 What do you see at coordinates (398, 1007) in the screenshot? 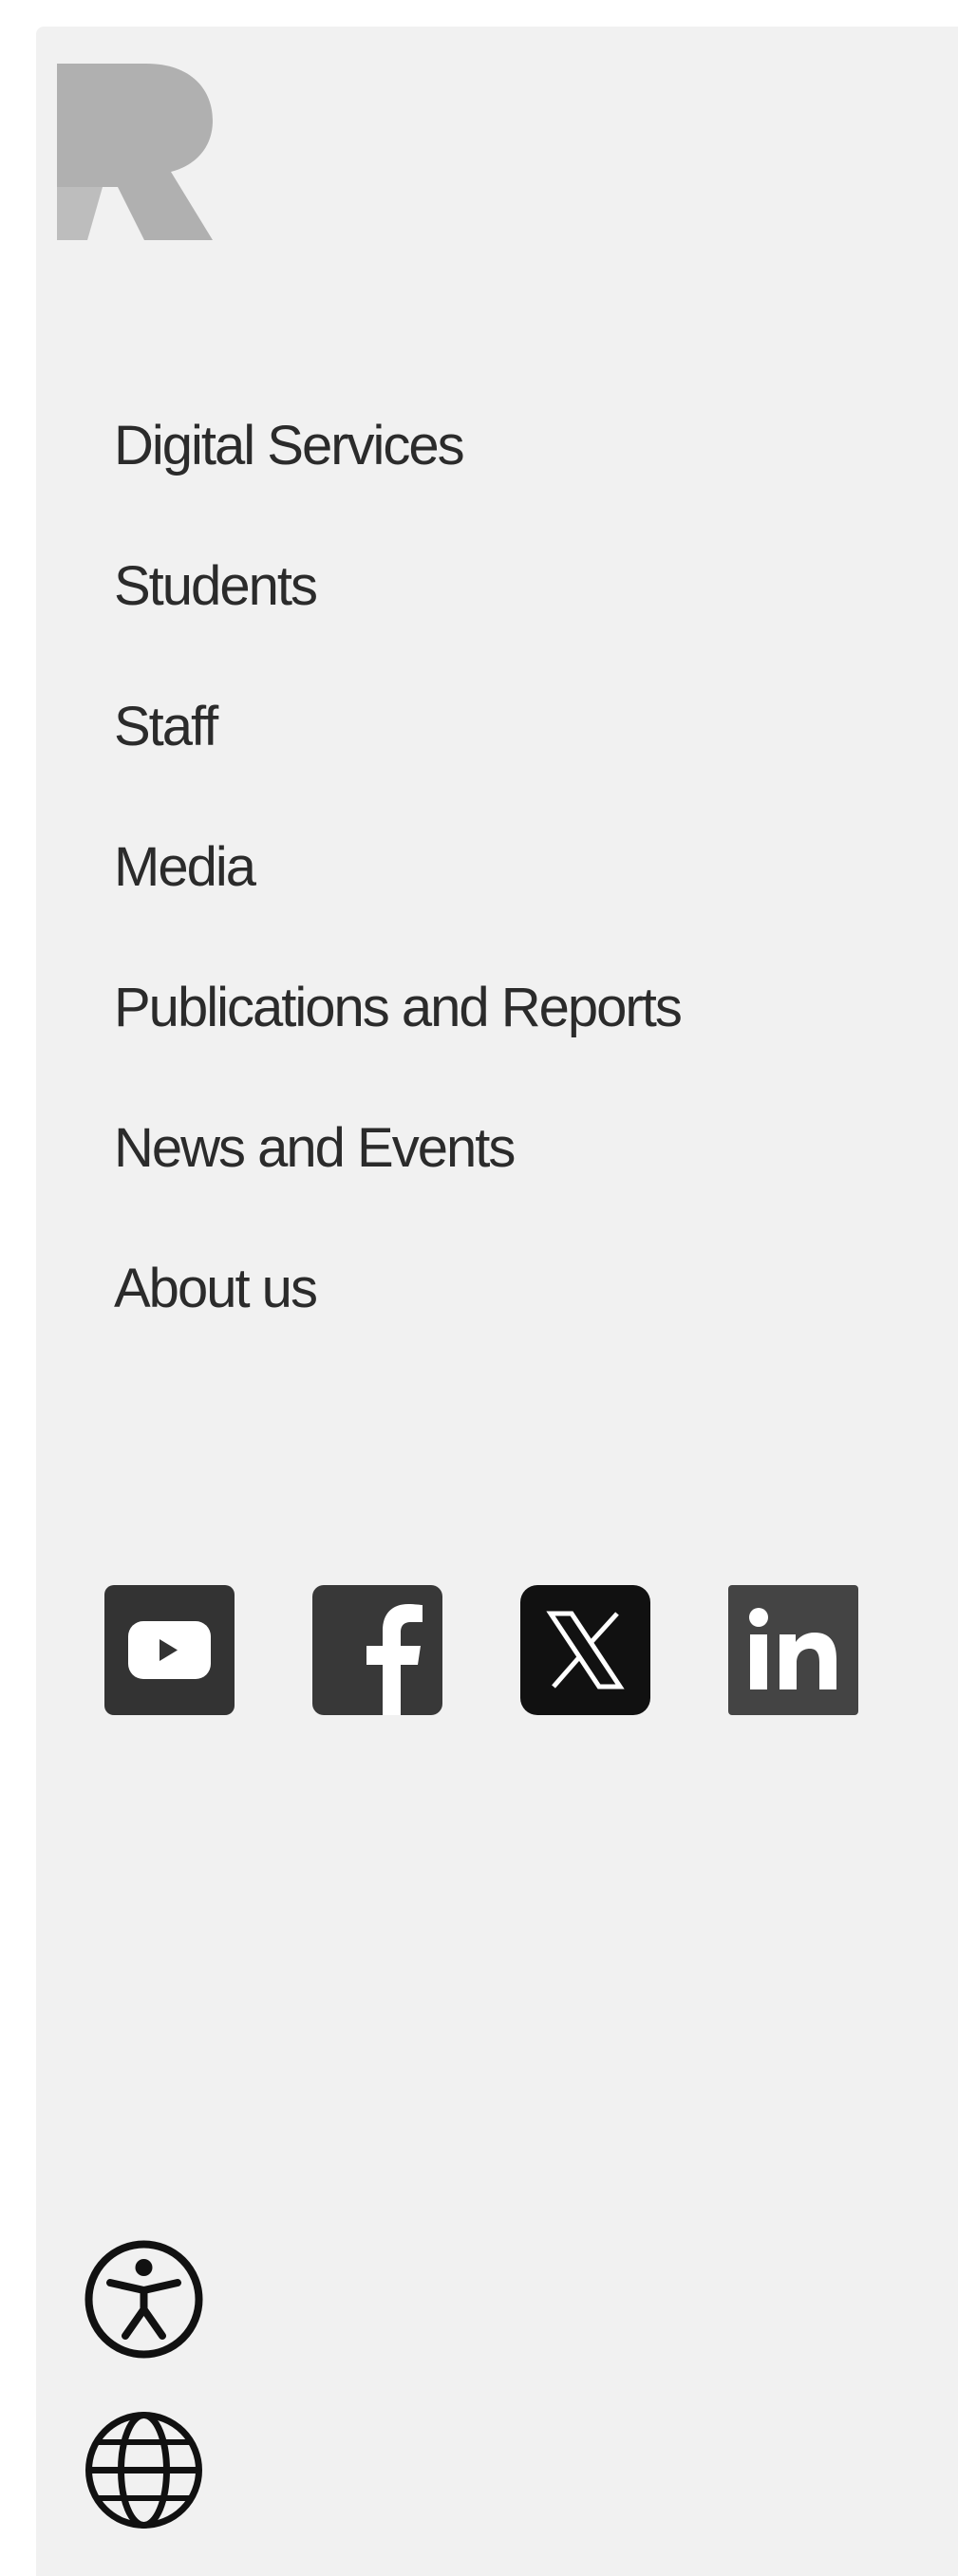
I see `nav-item-publications-and-reports: Publications and Reports` at bounding box center [398, 1007].